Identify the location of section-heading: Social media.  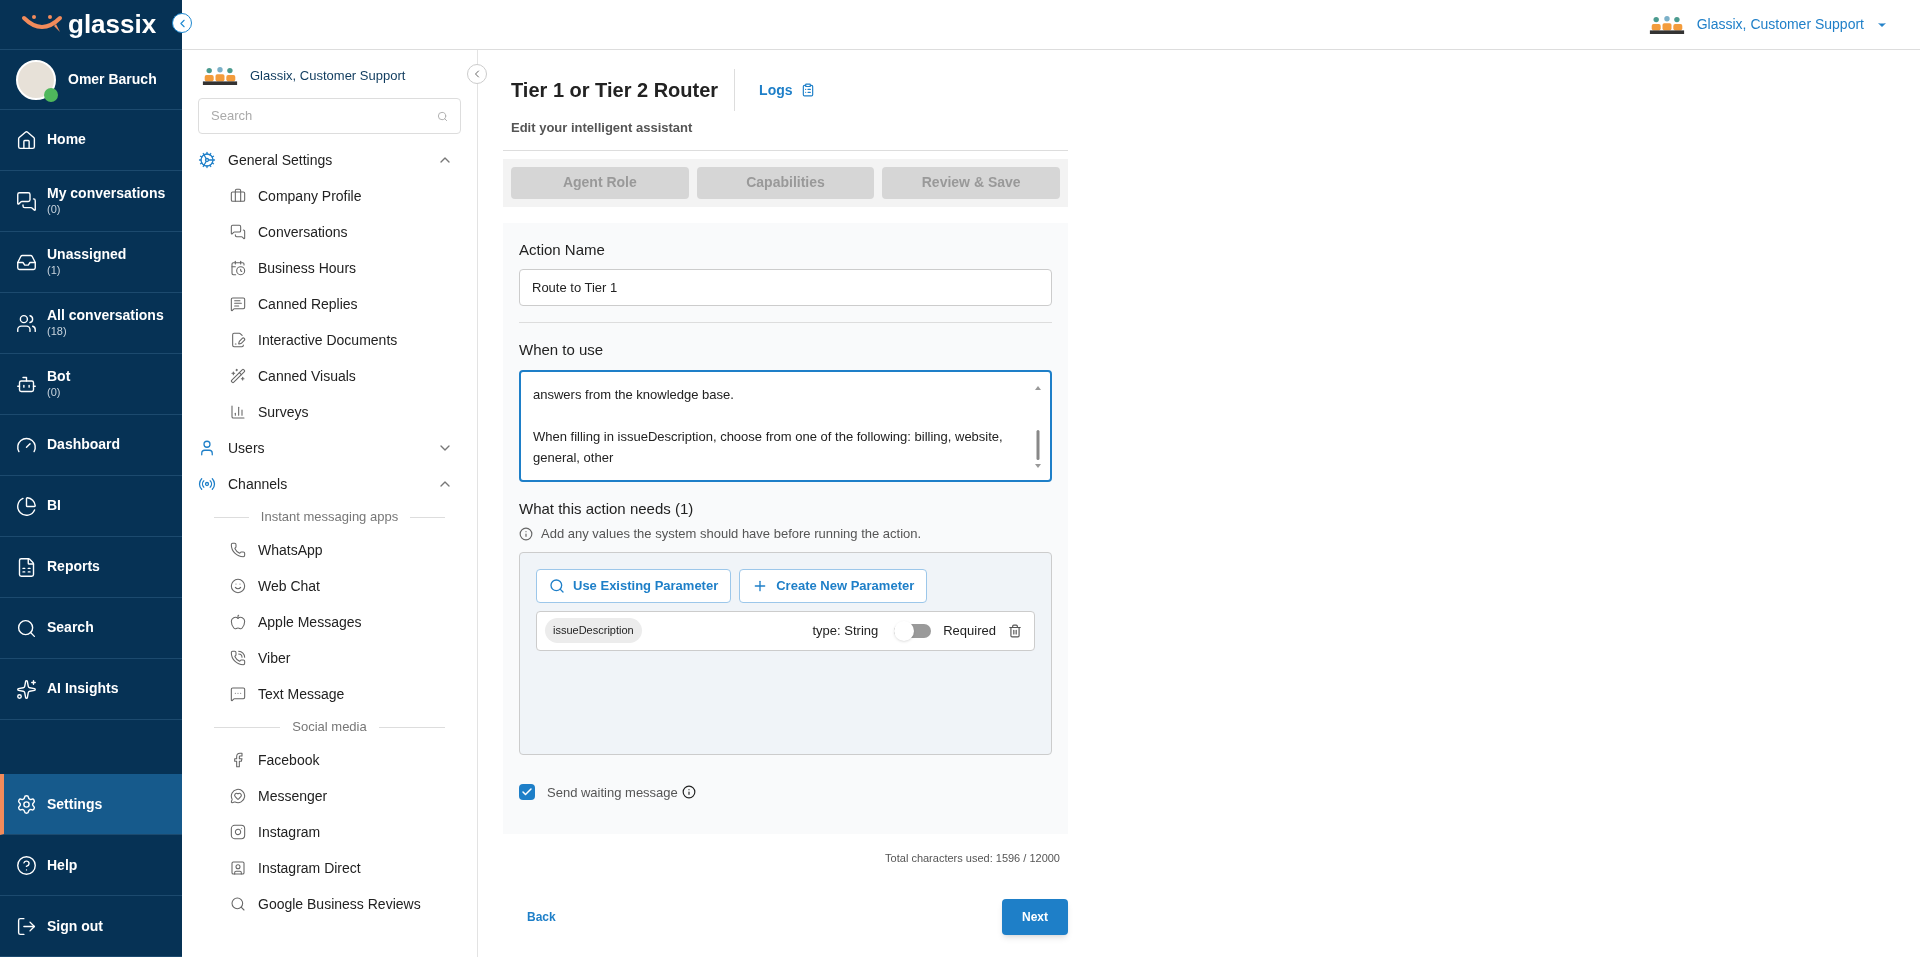
(329, 727).